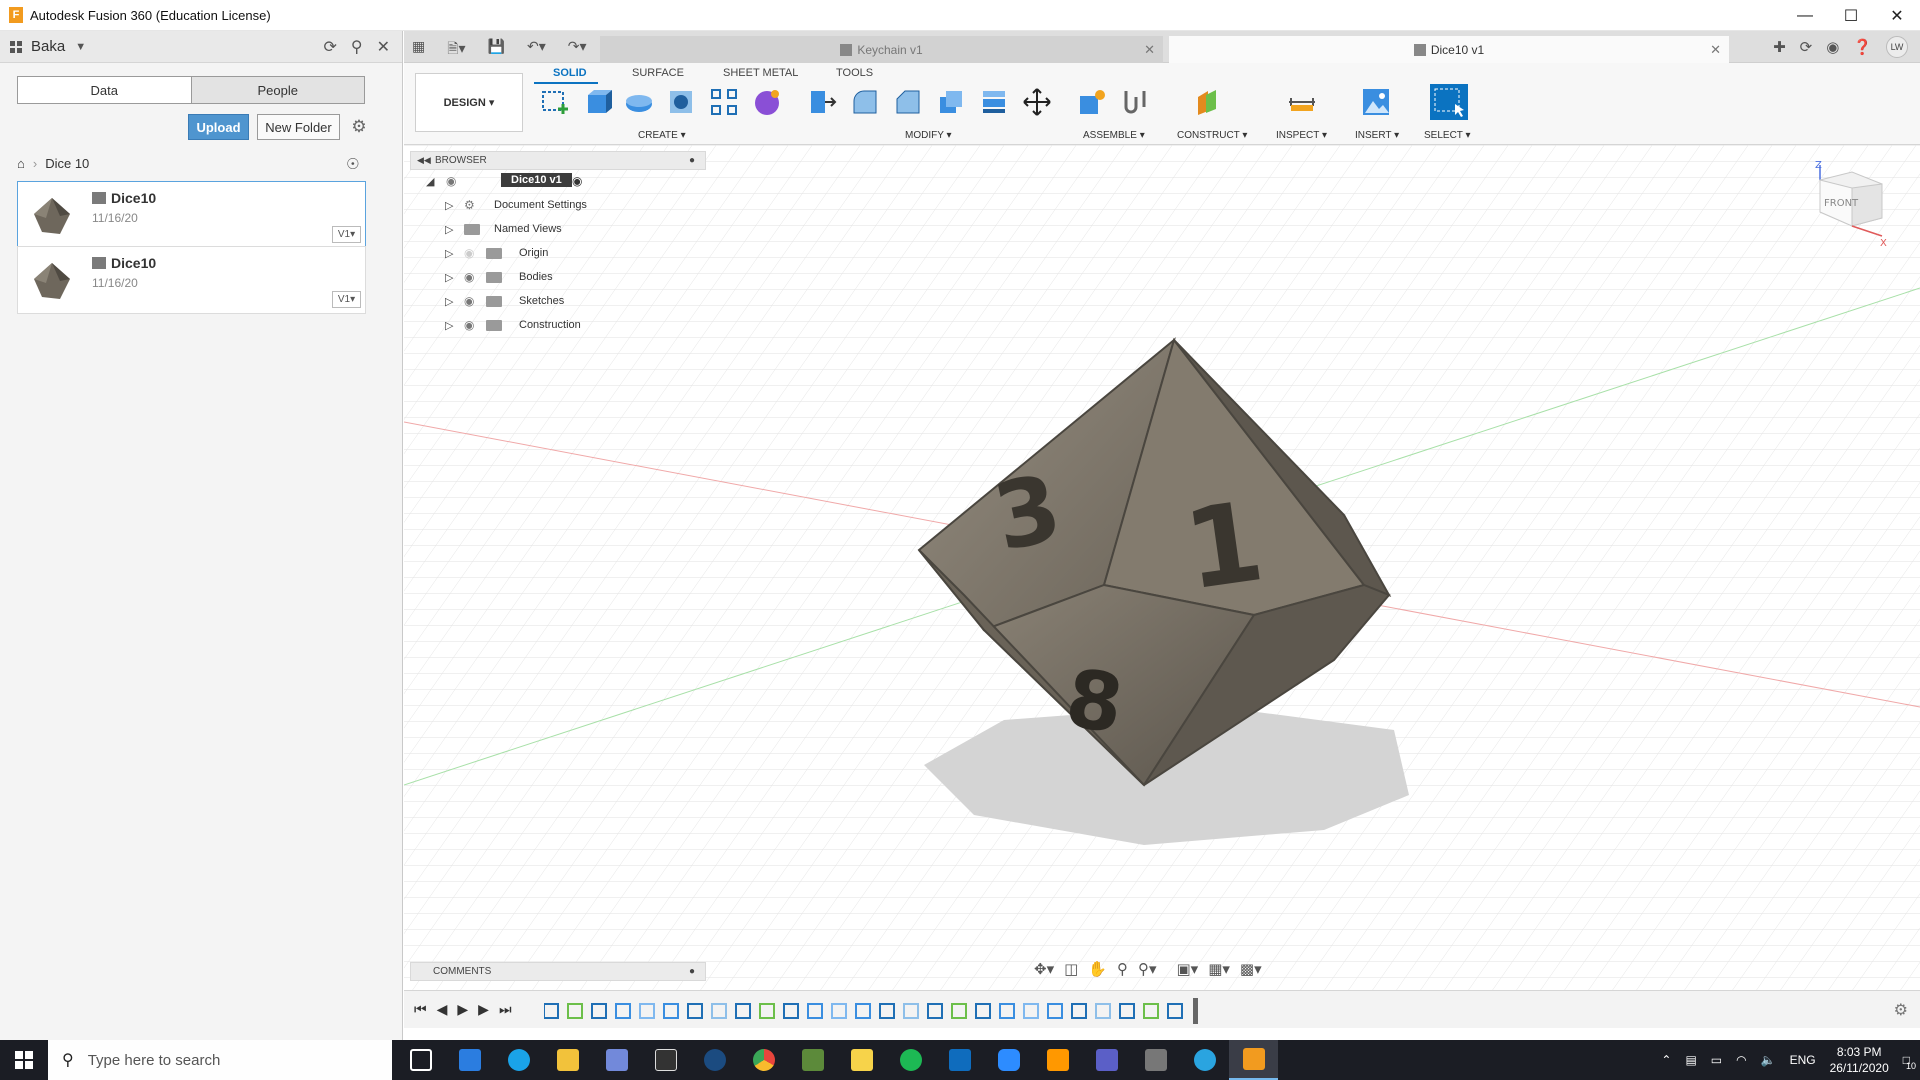  What do you see at coordinates (496, 50) in the screenshot?
I see `save-icon: 💾` at bounding box center [496, 50].